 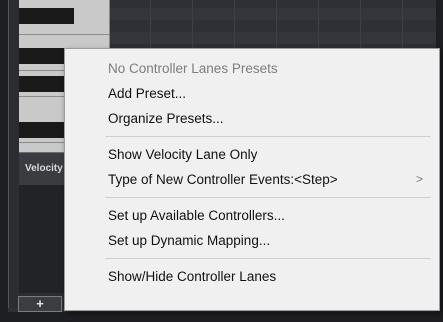 I want to click on chevron-right-icon: >, so click(x=419, y=179).